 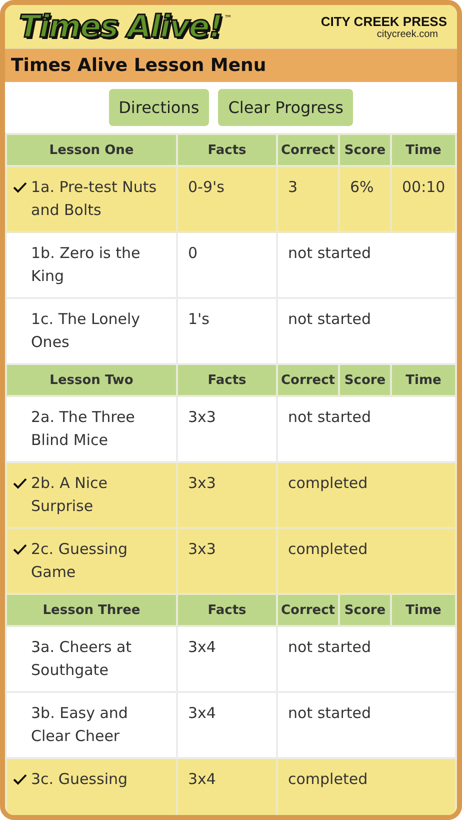 I want to click on lesson-row: 3a. Cheers at Southgate 3x4 not started, so click(x=231, y=659).